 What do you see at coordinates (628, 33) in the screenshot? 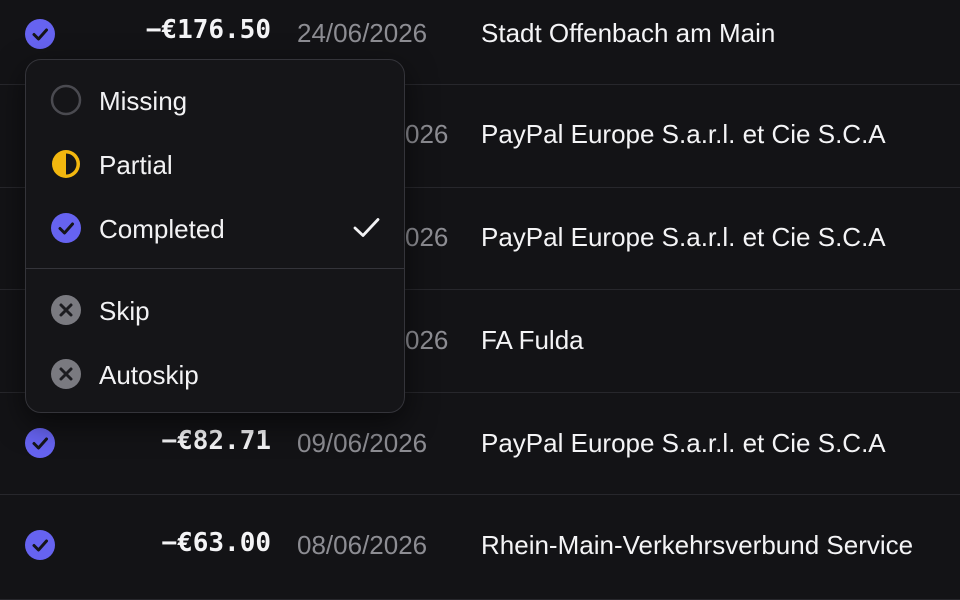
I see `transaction-payee: Stadt Offenbach am Main` at bounding box center [628, 33].